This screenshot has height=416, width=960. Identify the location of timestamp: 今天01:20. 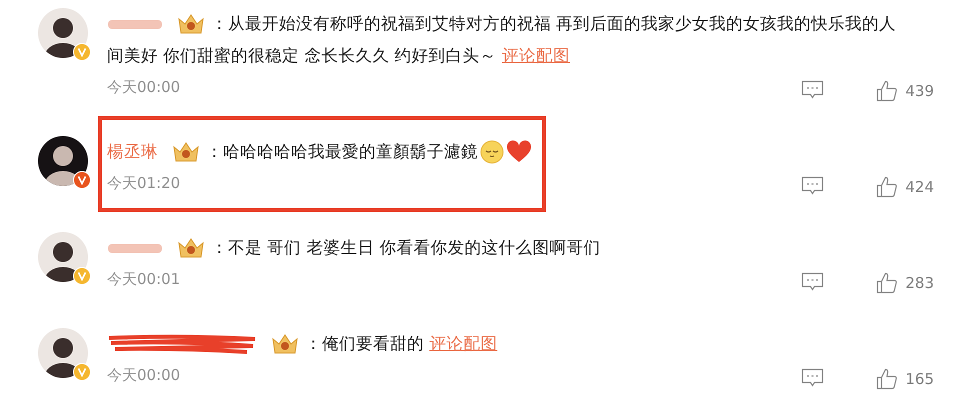
(143, 183).